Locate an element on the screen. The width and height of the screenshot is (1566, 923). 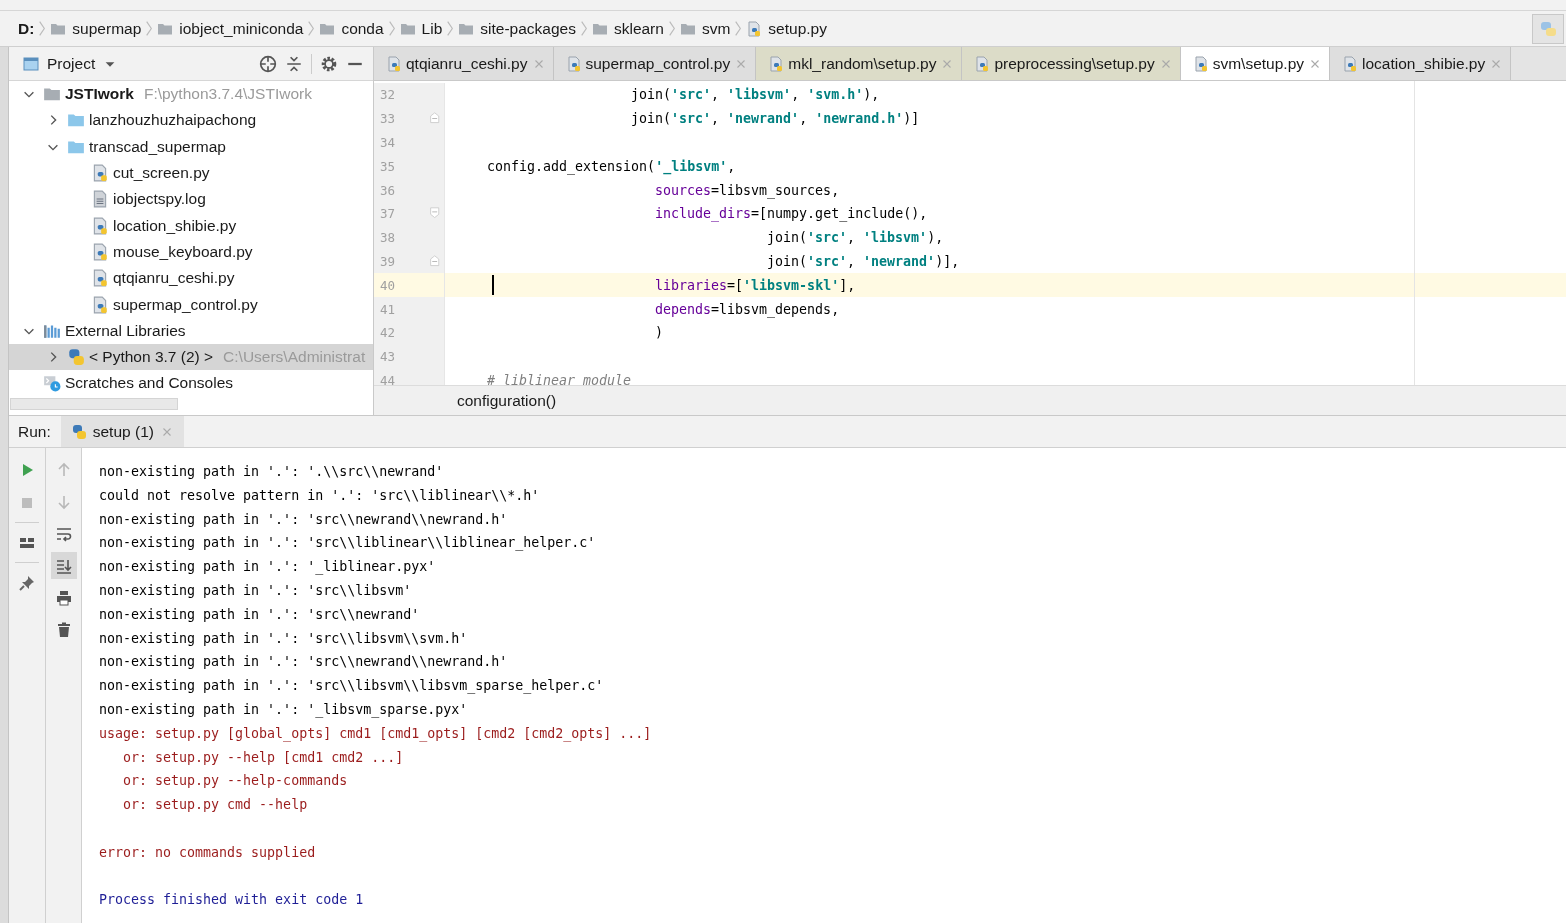
scroll-to-end-button is located at coordinates (63, 565).